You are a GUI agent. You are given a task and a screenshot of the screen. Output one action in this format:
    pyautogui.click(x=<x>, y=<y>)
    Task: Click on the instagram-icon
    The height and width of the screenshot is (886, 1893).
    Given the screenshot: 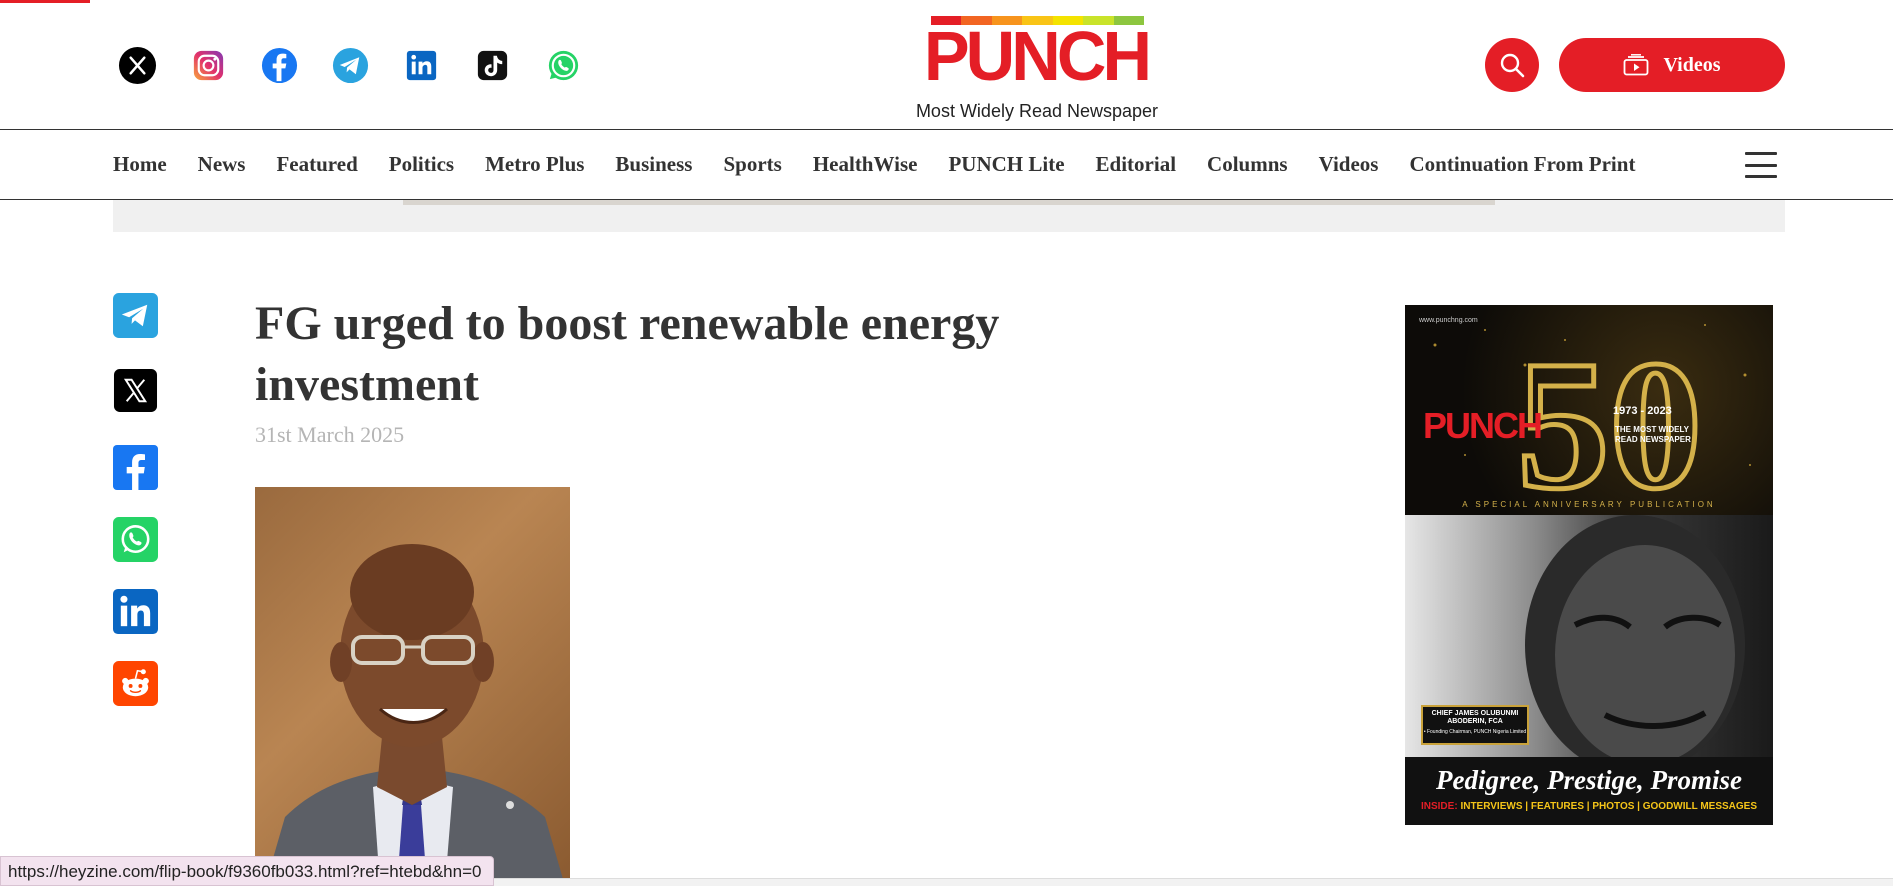 What is the action you would take?
    pyautogui.click(x=208, y=65)
    